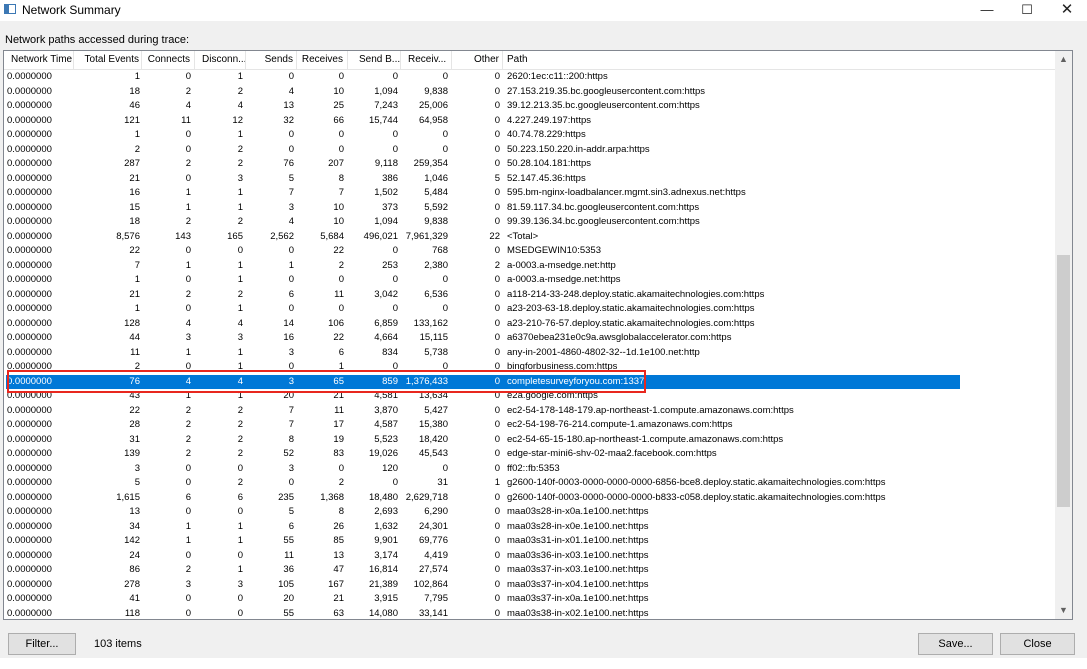 Image resolution: width=1087 pixels, height=669 pixels. I want to click on close-window-button: ✕, so click(1067, 10).